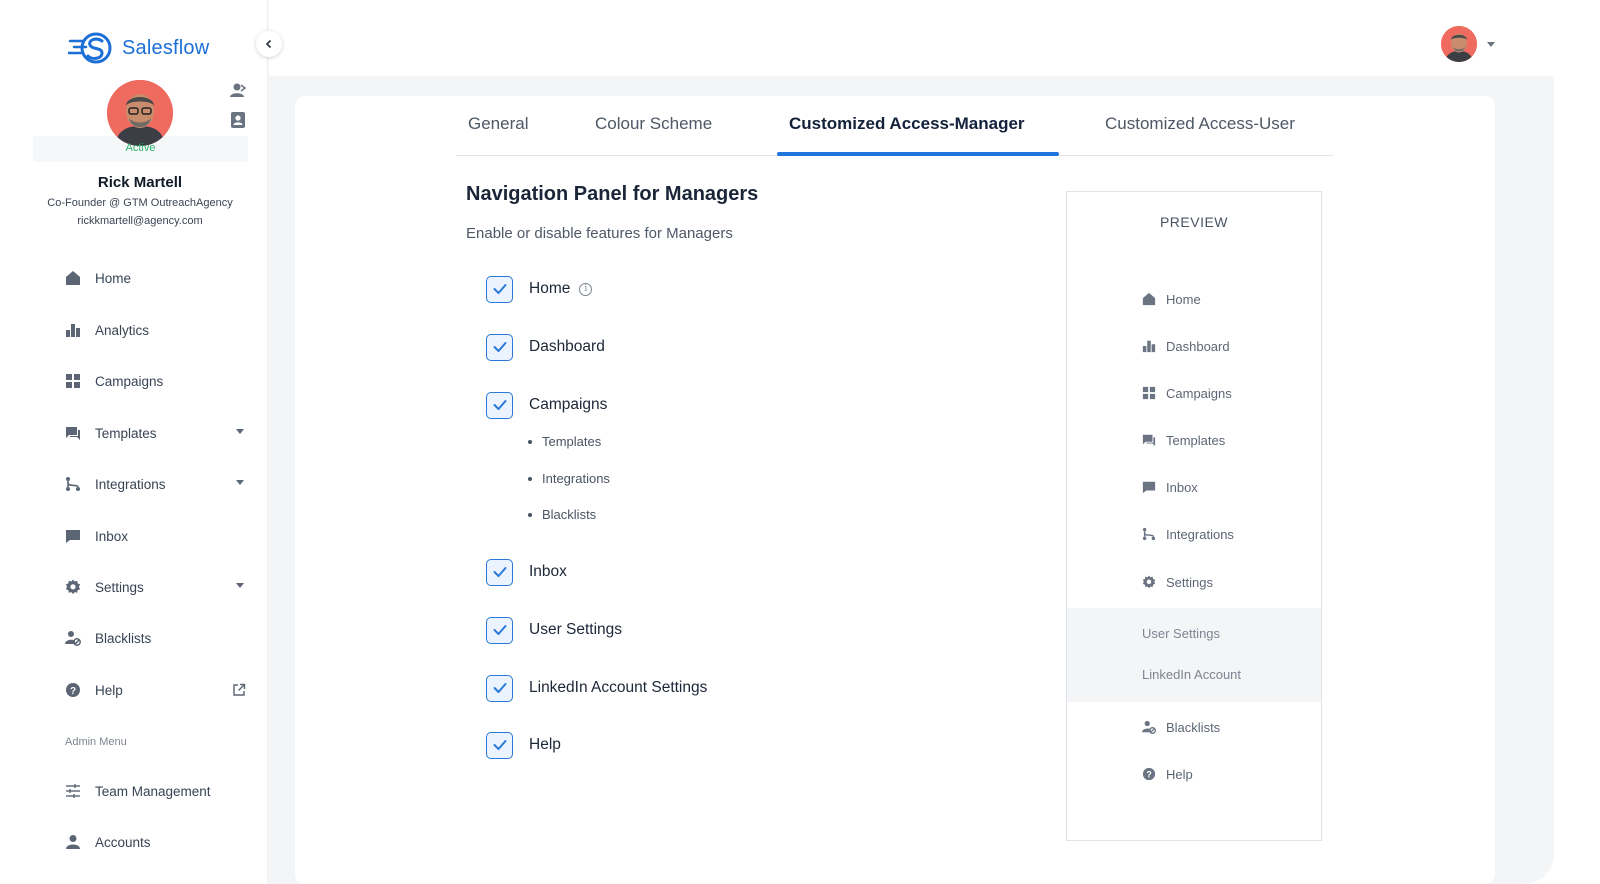 Image resolution: width=1600 pixels, height=884 pixels. What do you see at coordinates (1149, 393) in the screenshot?
I see `grid-icon` at bounding box center [1149, 393].